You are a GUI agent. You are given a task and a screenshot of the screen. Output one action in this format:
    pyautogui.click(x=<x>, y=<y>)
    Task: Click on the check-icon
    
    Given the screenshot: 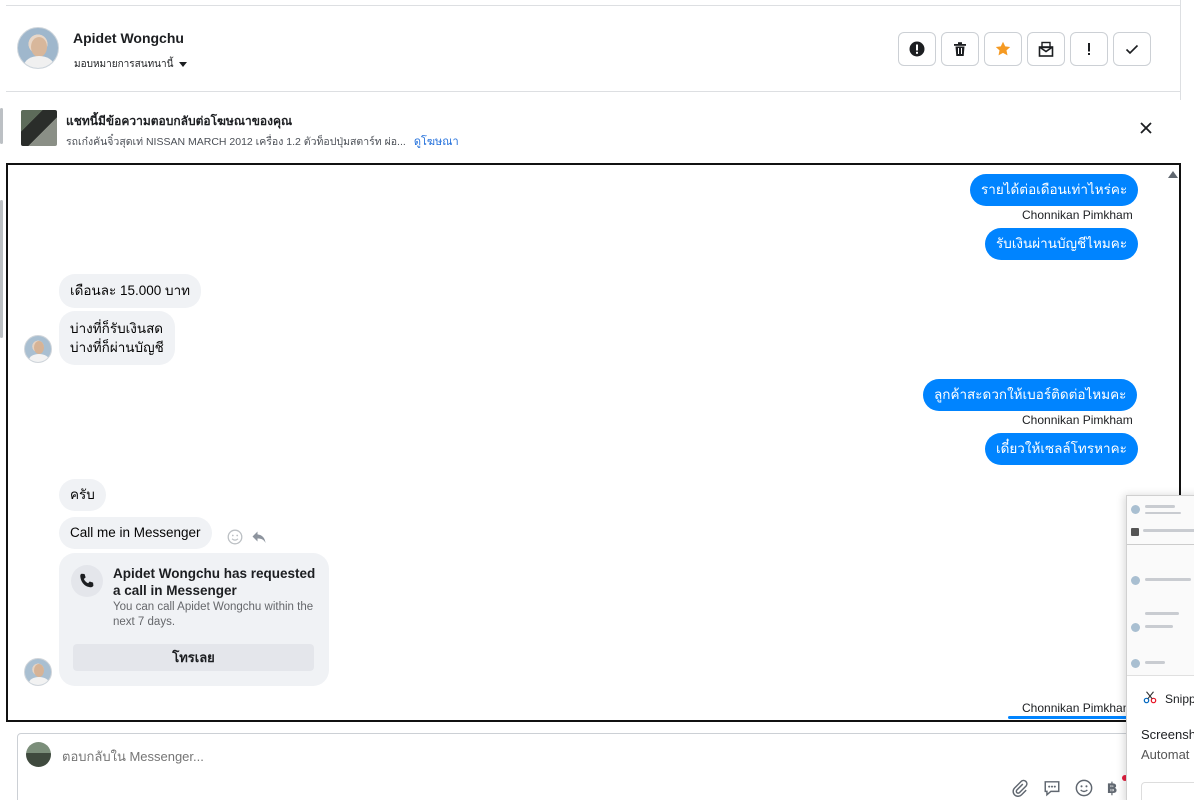 What is the action you would take?
    pyautogui.click(x=1132, y=49)
    